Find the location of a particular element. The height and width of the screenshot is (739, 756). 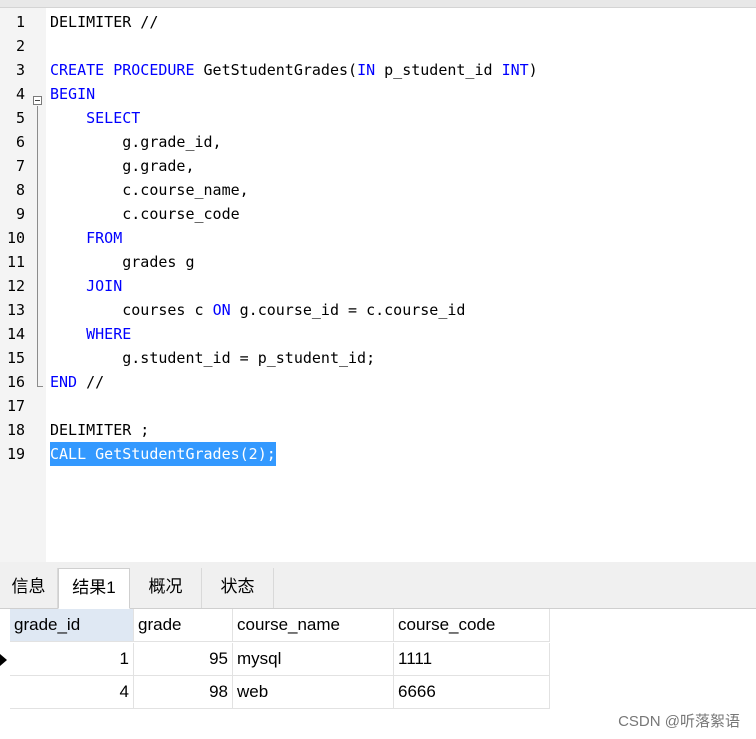

fold-guide-end-tick is located at coordinates (40, 386).